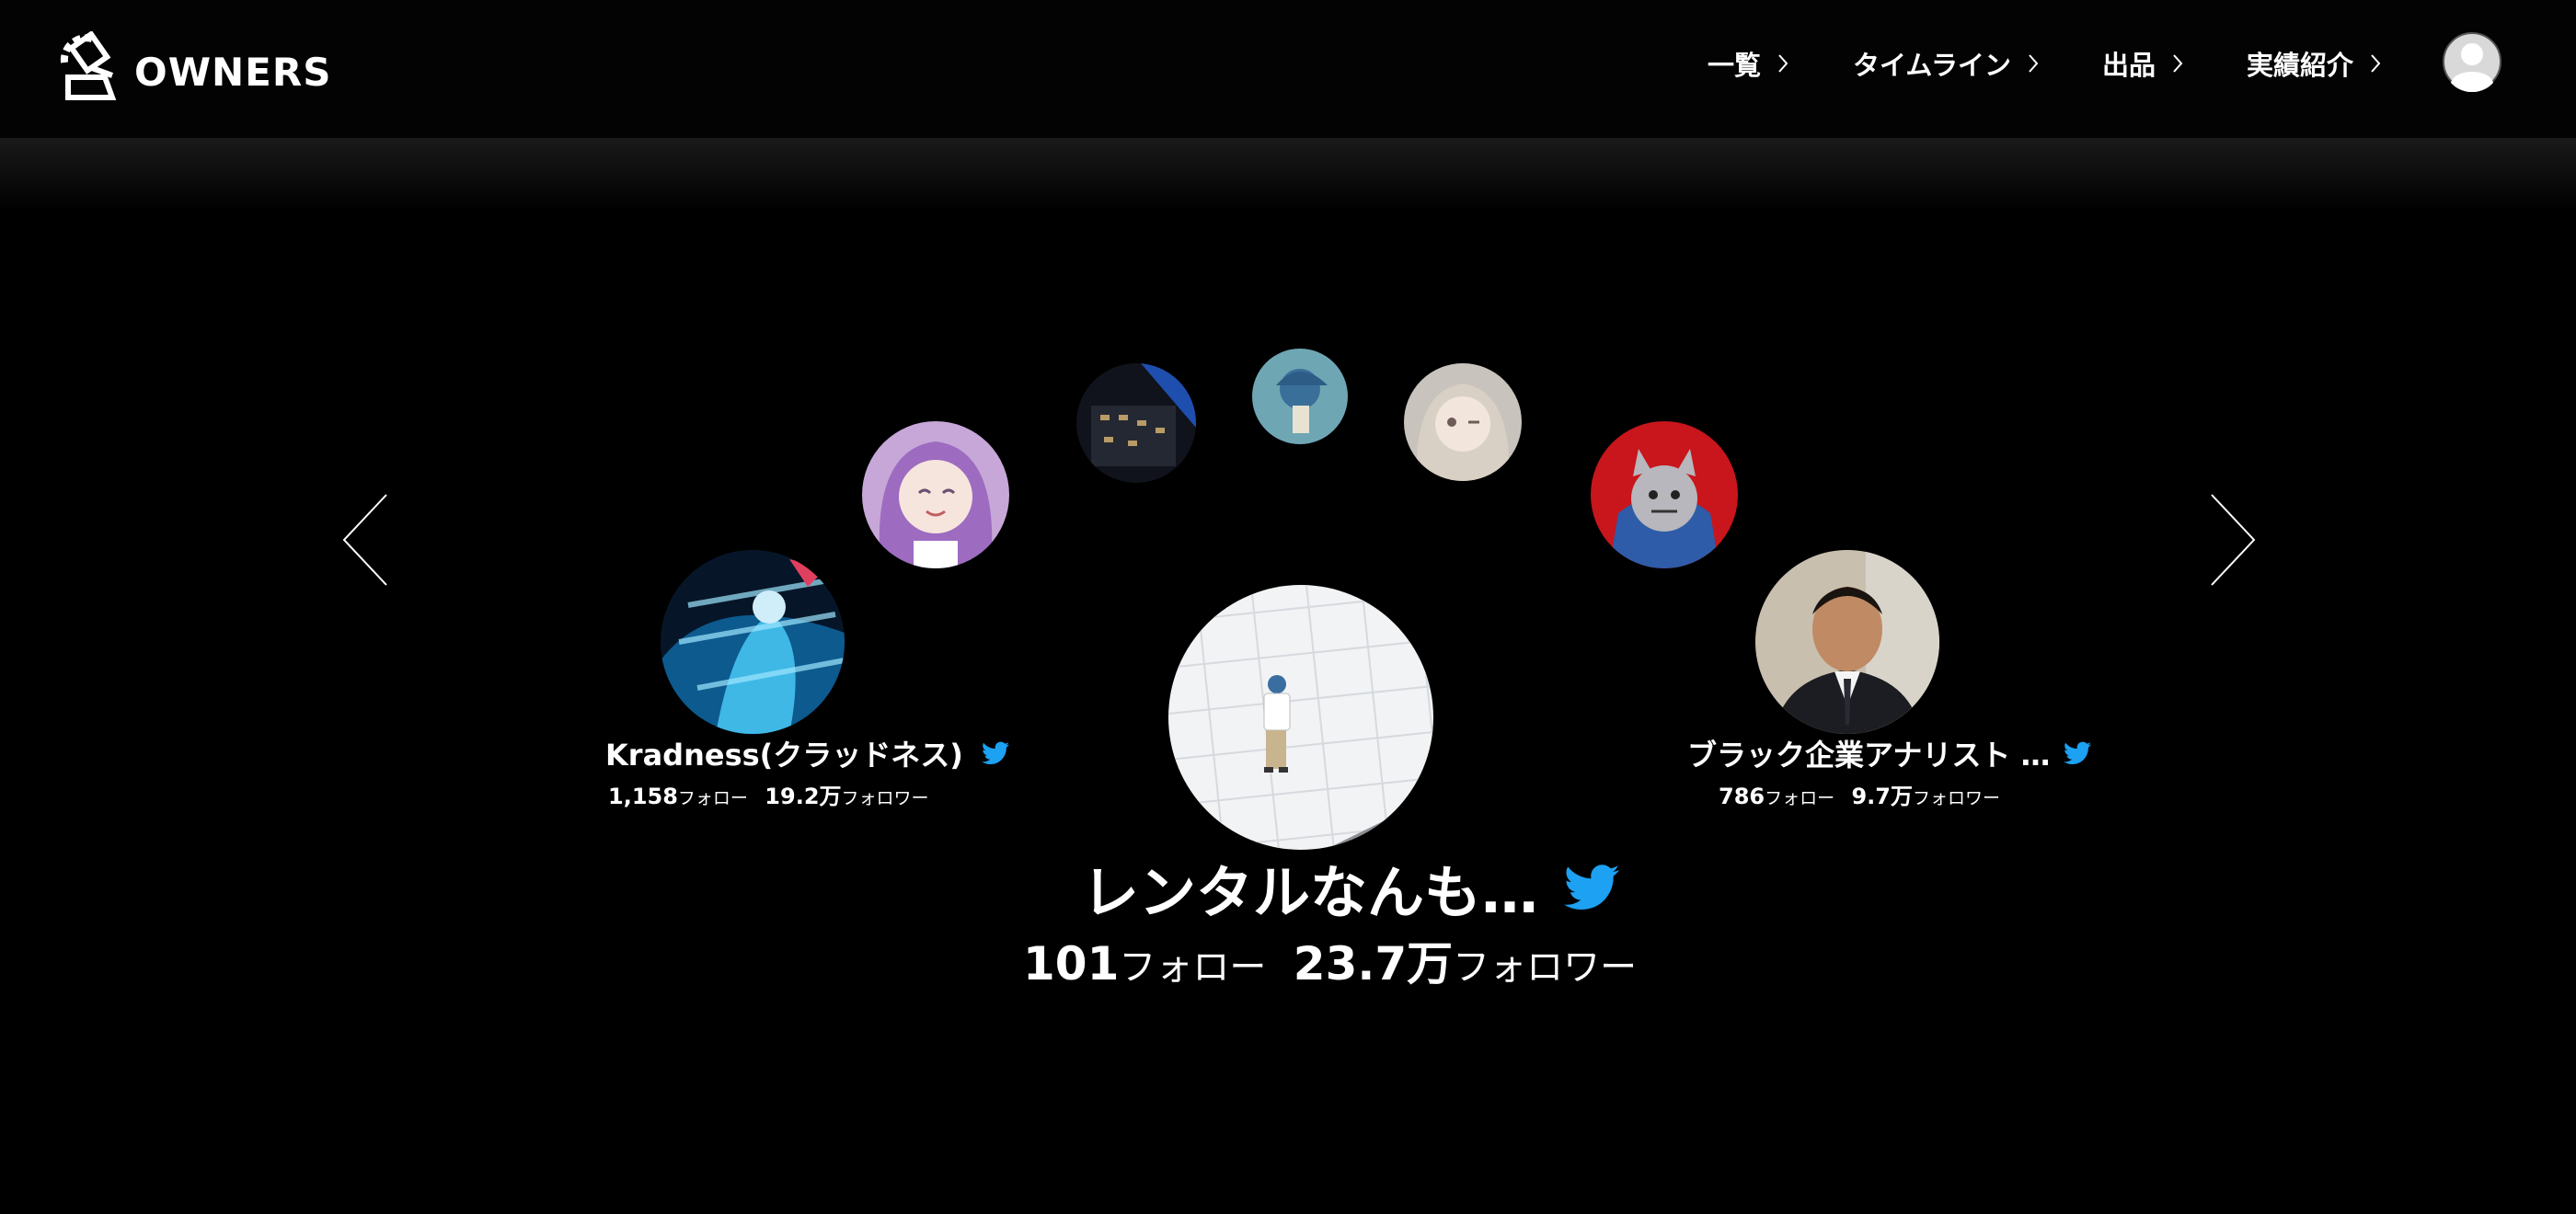 This screenshot has height=1214, width=2576. I want to click on follow-count: 101, so click(1071, 964).